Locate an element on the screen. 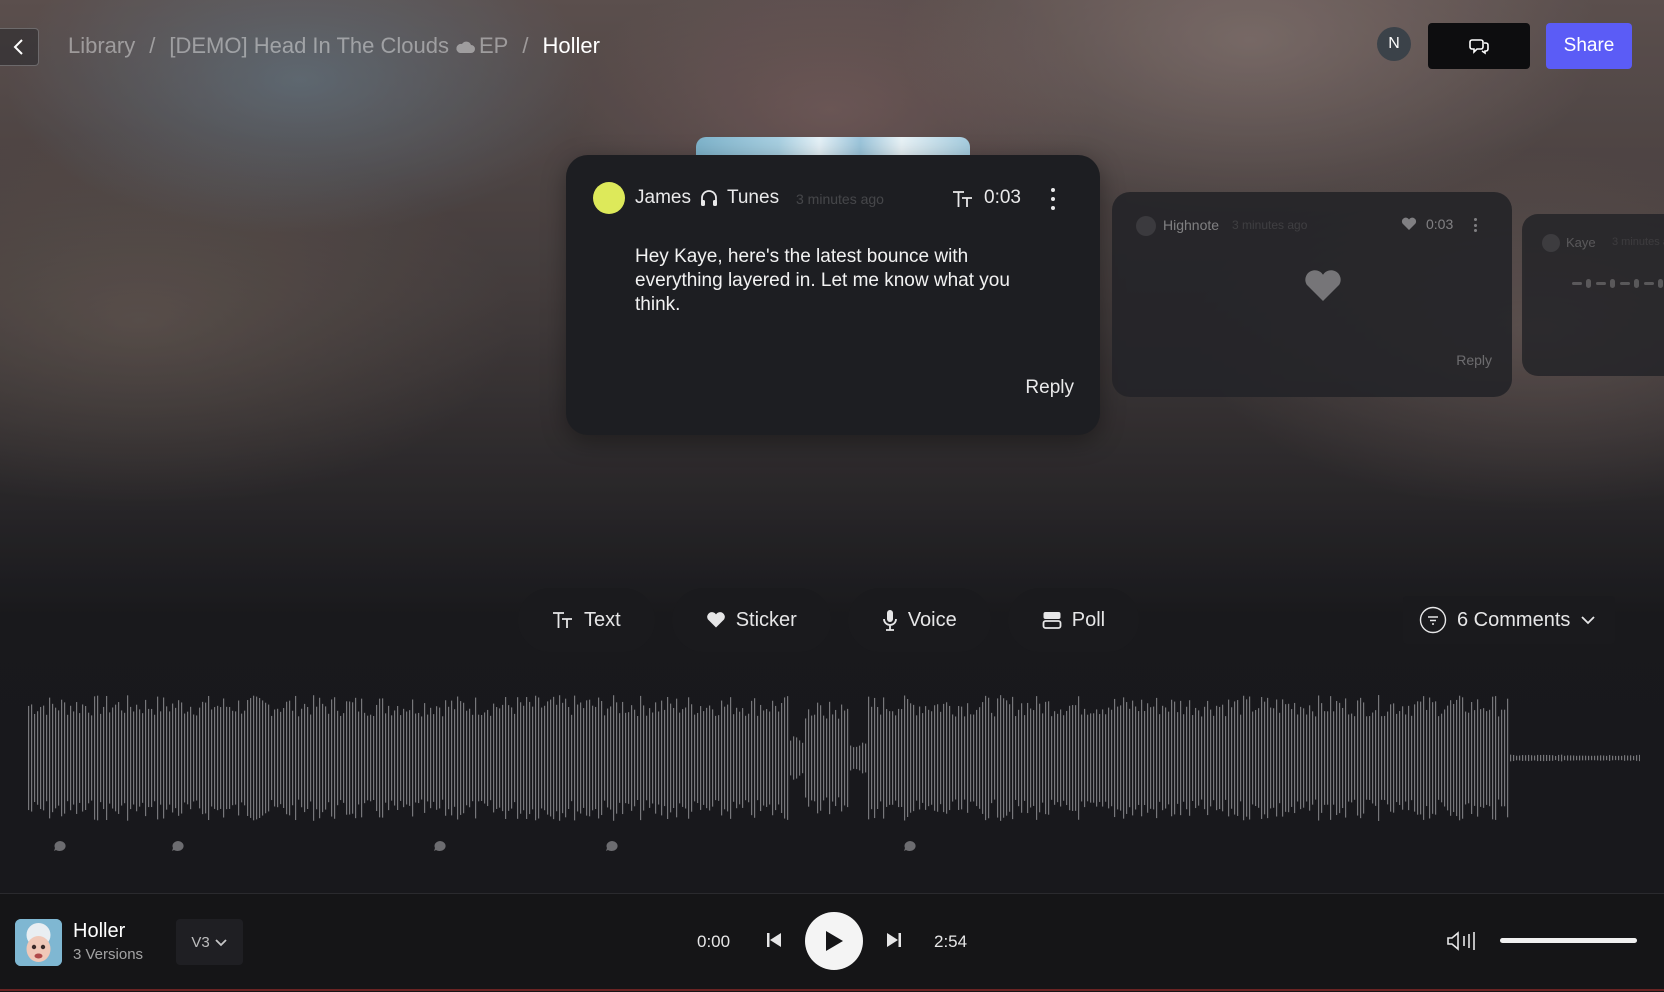  text-comment-button: Text is located at coordinates (586, 620).